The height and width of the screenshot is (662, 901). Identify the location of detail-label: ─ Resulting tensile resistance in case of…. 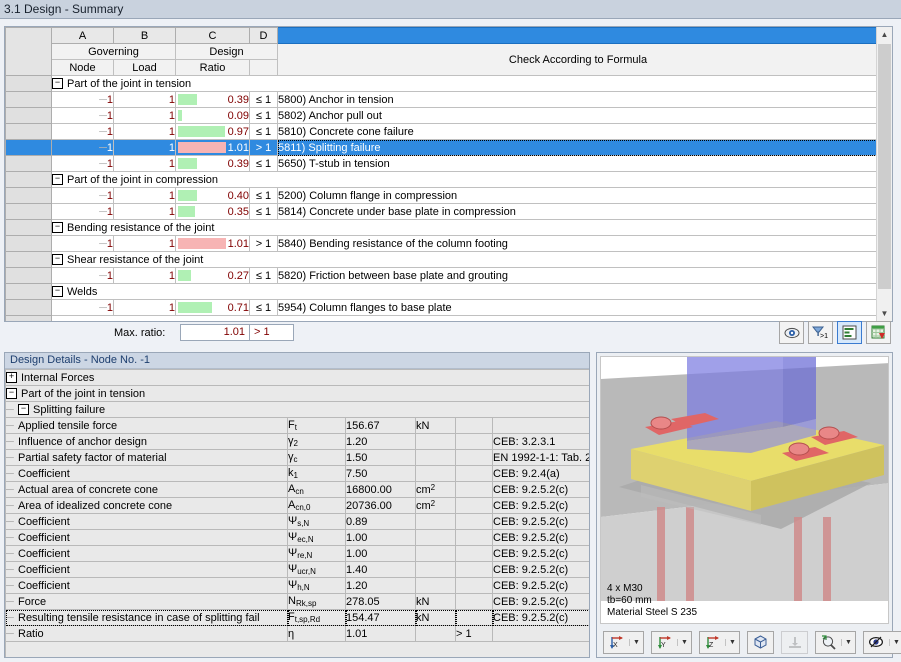
(146, 617).